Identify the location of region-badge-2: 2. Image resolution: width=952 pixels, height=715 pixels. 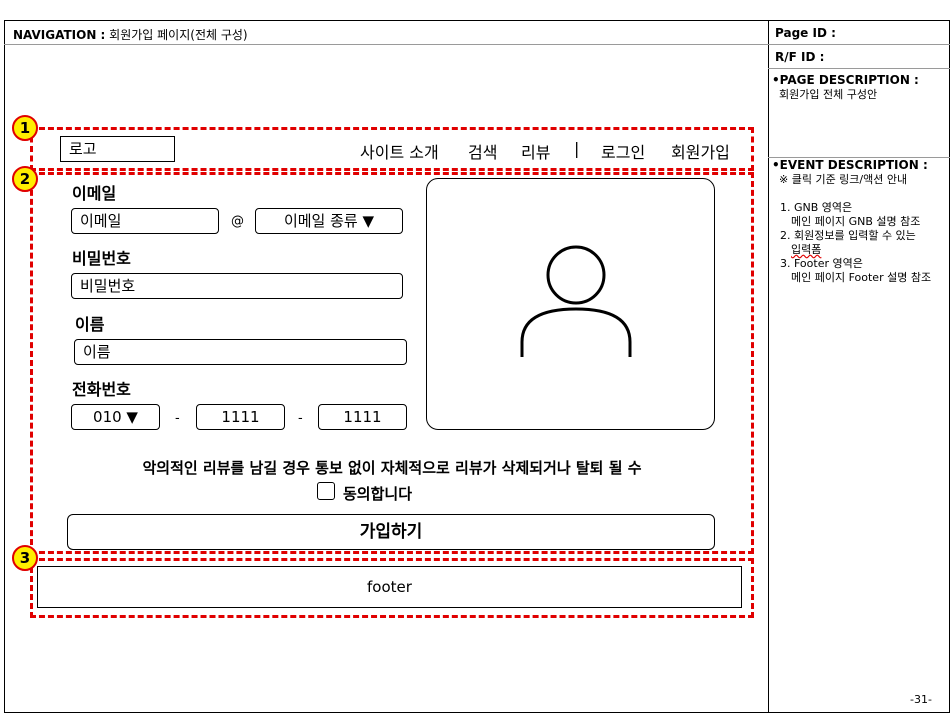
(25, 179).